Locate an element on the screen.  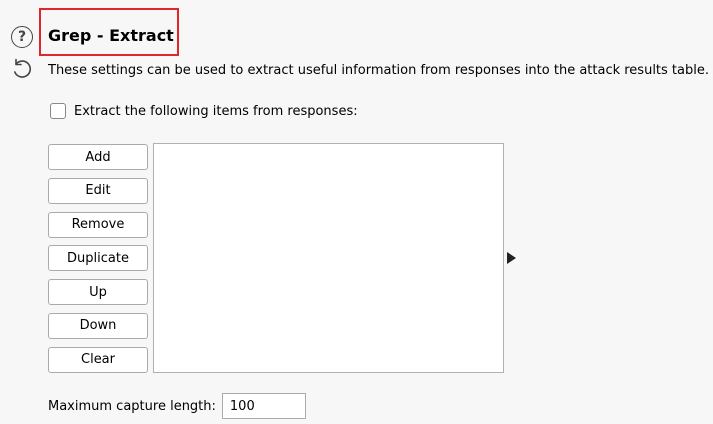
max-capture-input is located at coordinates (263, 406).